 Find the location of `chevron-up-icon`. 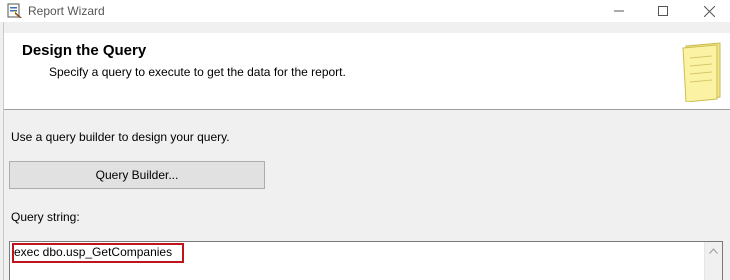

chevron-up-icon is located at coordinates (713, 251).